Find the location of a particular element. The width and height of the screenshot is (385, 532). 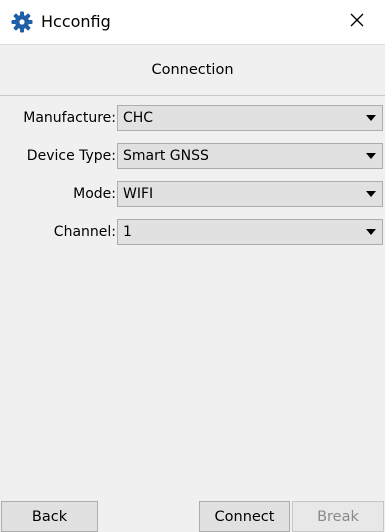

device-type-label: Device Type: is located at coordinates (71, 156).